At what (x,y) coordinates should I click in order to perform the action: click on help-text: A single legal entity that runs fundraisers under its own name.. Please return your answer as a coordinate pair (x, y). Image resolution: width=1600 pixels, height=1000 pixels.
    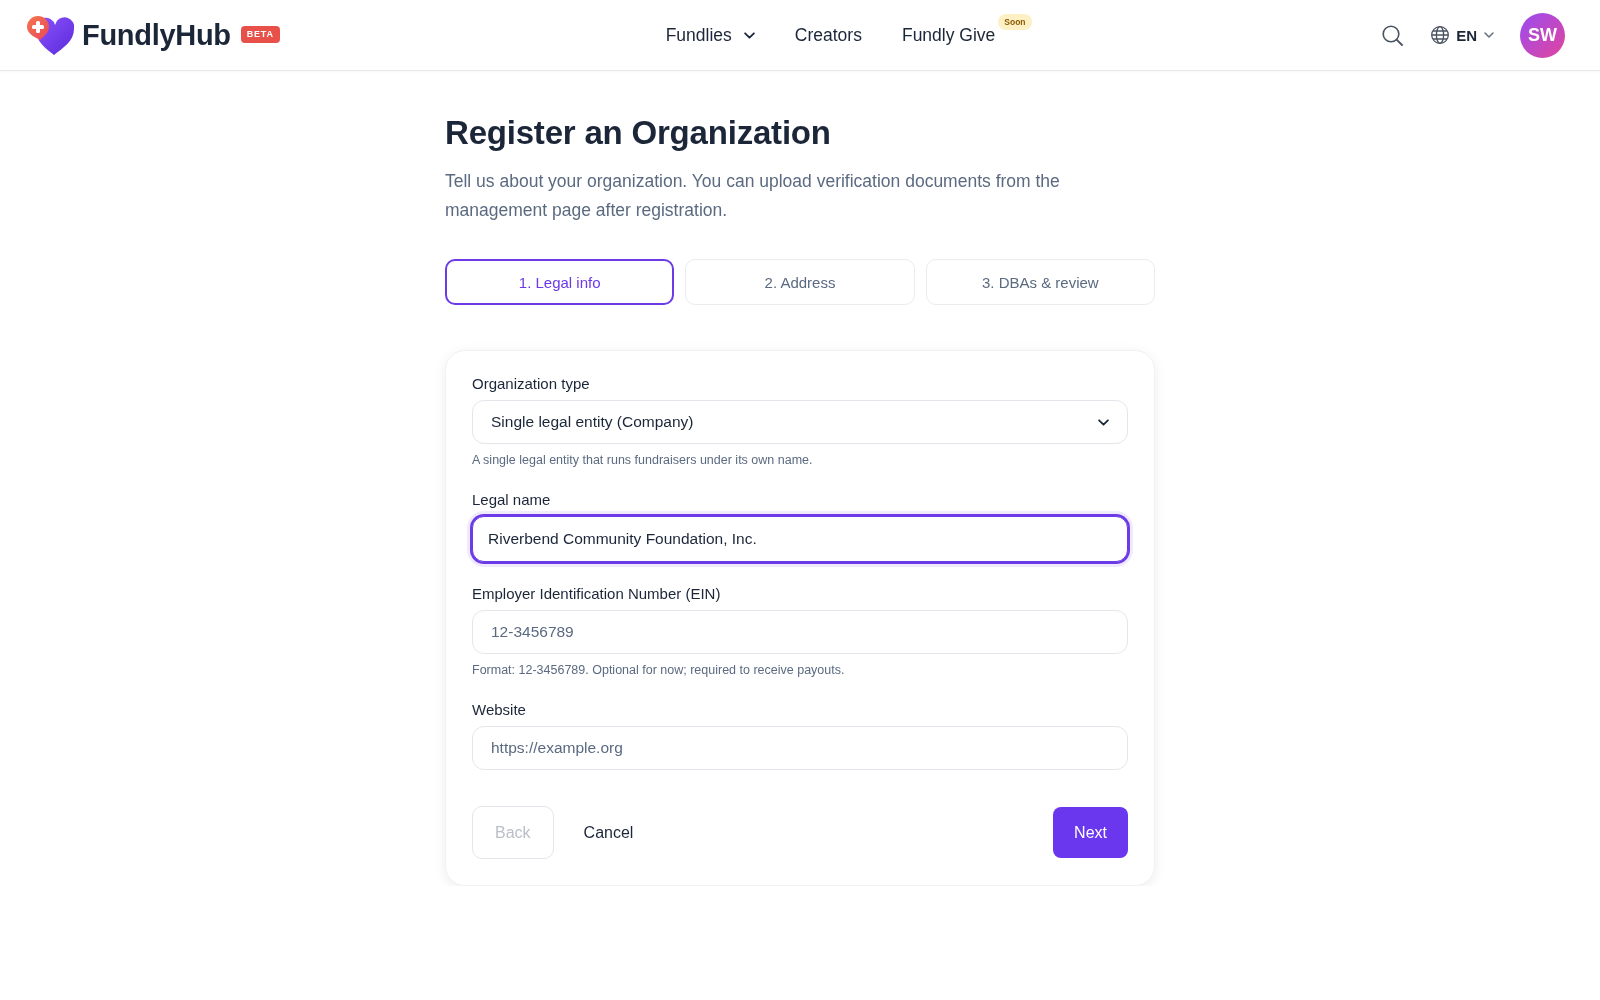
    Looking at the image, I should click on (643, 460).